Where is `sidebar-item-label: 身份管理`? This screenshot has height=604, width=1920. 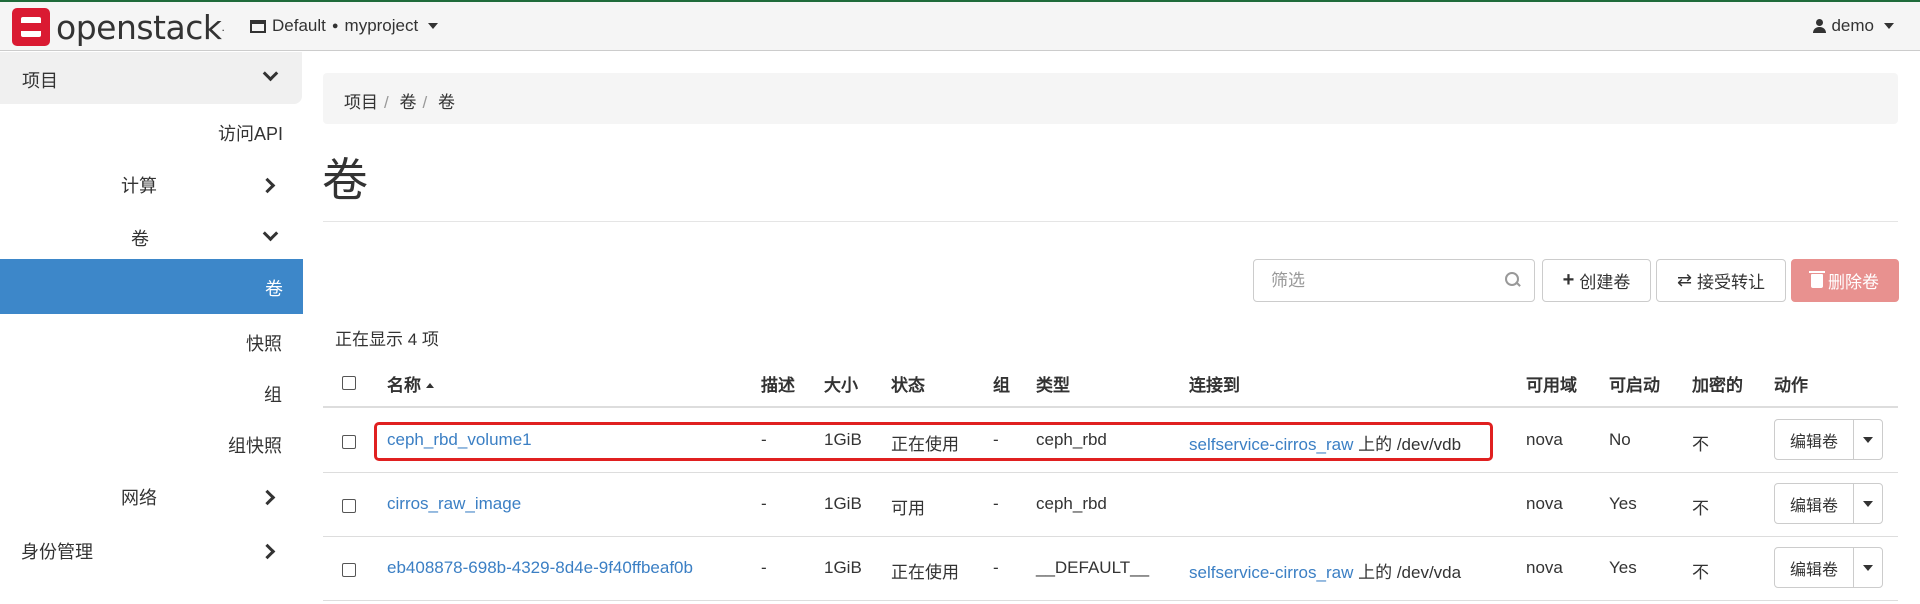
sidebar-item-label: 身份管理 is located at coordinates (57, 552).